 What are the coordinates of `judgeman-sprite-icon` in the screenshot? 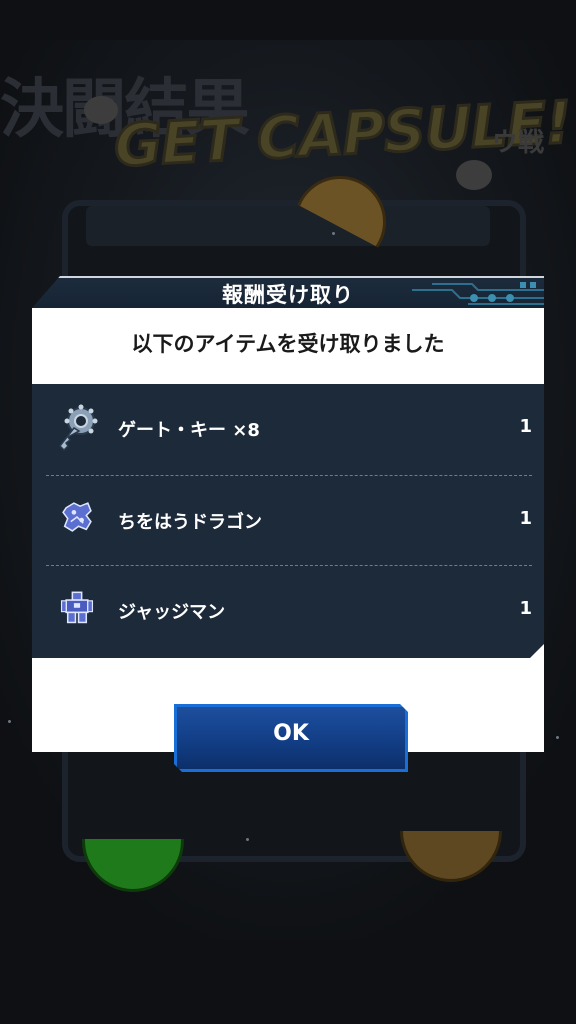 It's located at (77, 607).